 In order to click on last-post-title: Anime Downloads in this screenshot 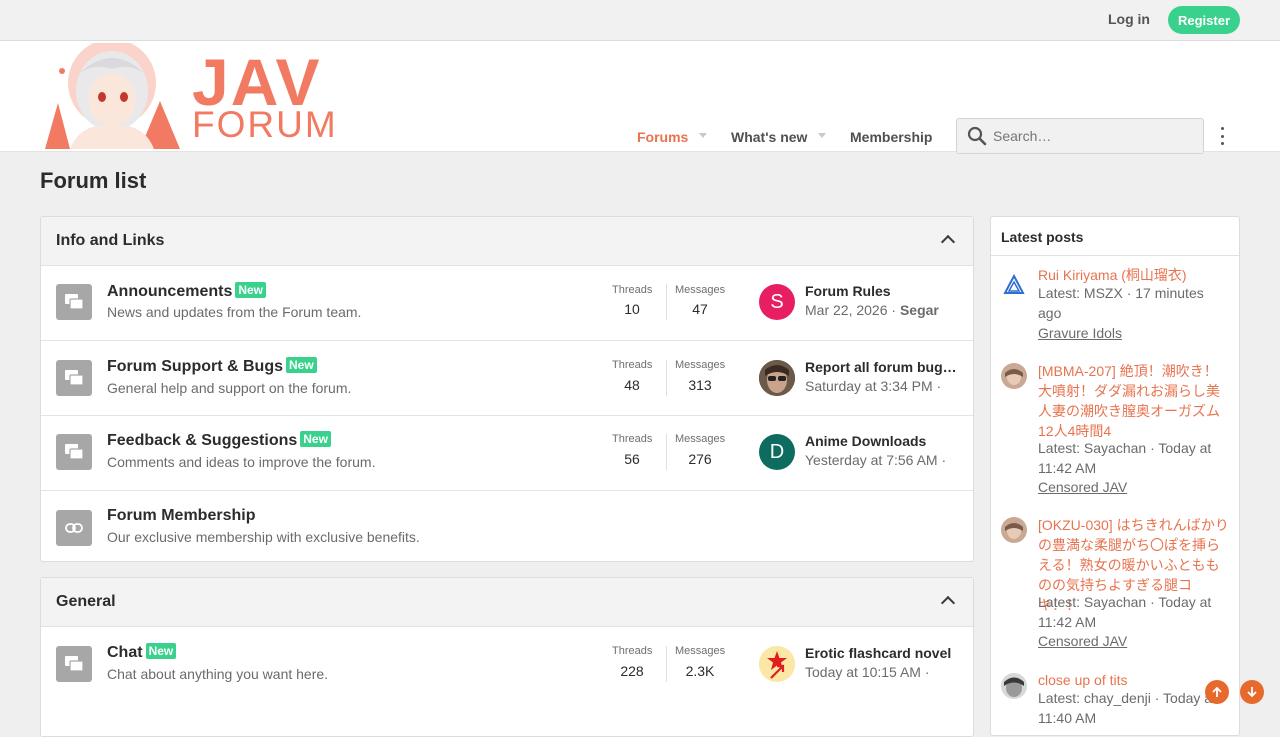, I will do `click(882, 441)`.